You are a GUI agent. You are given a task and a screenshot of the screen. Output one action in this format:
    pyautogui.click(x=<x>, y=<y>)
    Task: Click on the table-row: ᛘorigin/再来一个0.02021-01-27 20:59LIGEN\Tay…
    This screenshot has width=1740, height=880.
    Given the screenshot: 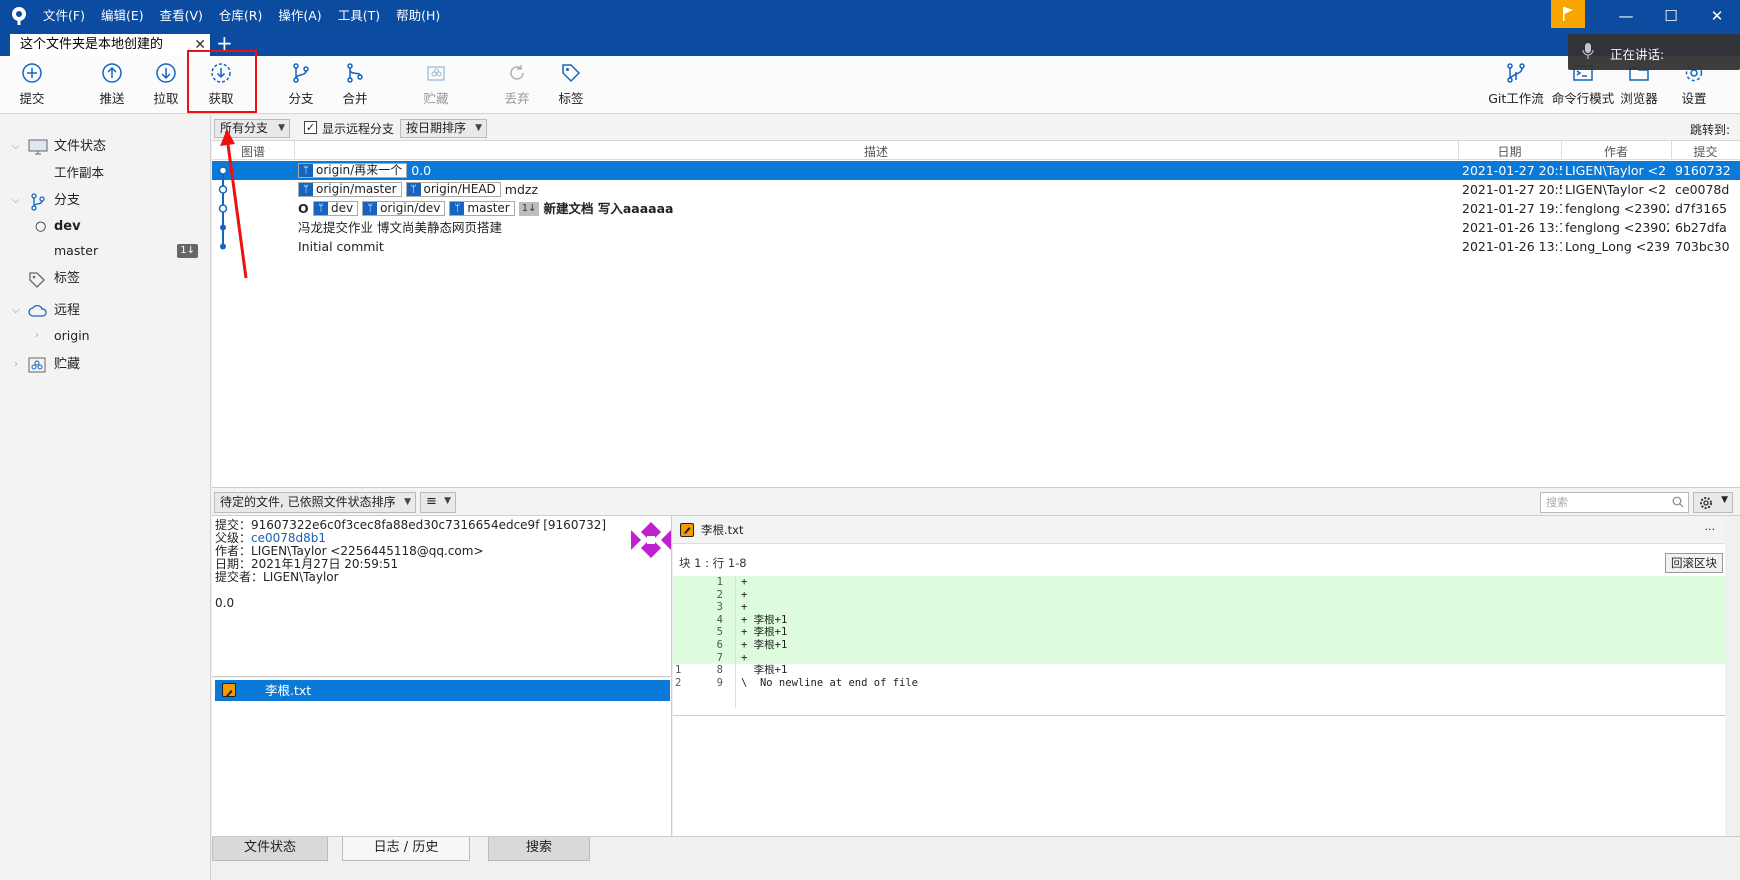 What is the action you would take?
    pyautogui.click(x=976, y=170)
    